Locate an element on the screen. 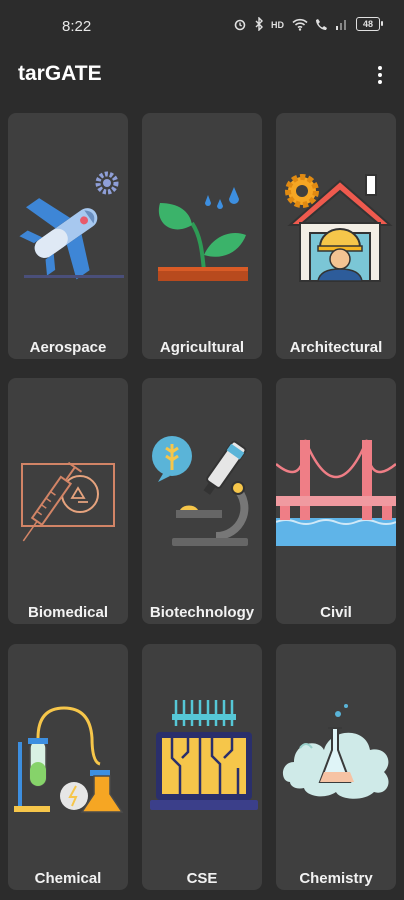 The height and width of the screenshot is (900, 404). svg-text: HD is located at coordinates (277, 25).